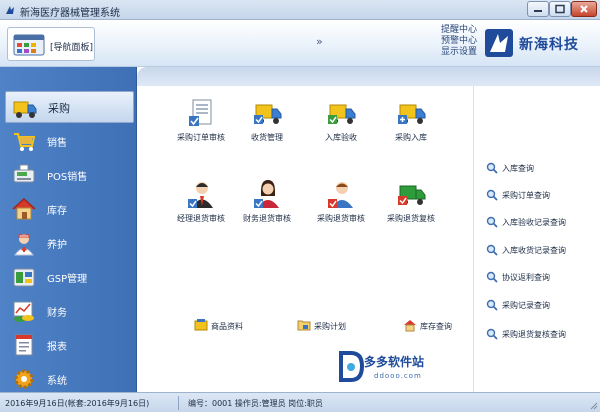  I want to click on buyer-icon, so click(340, 195).